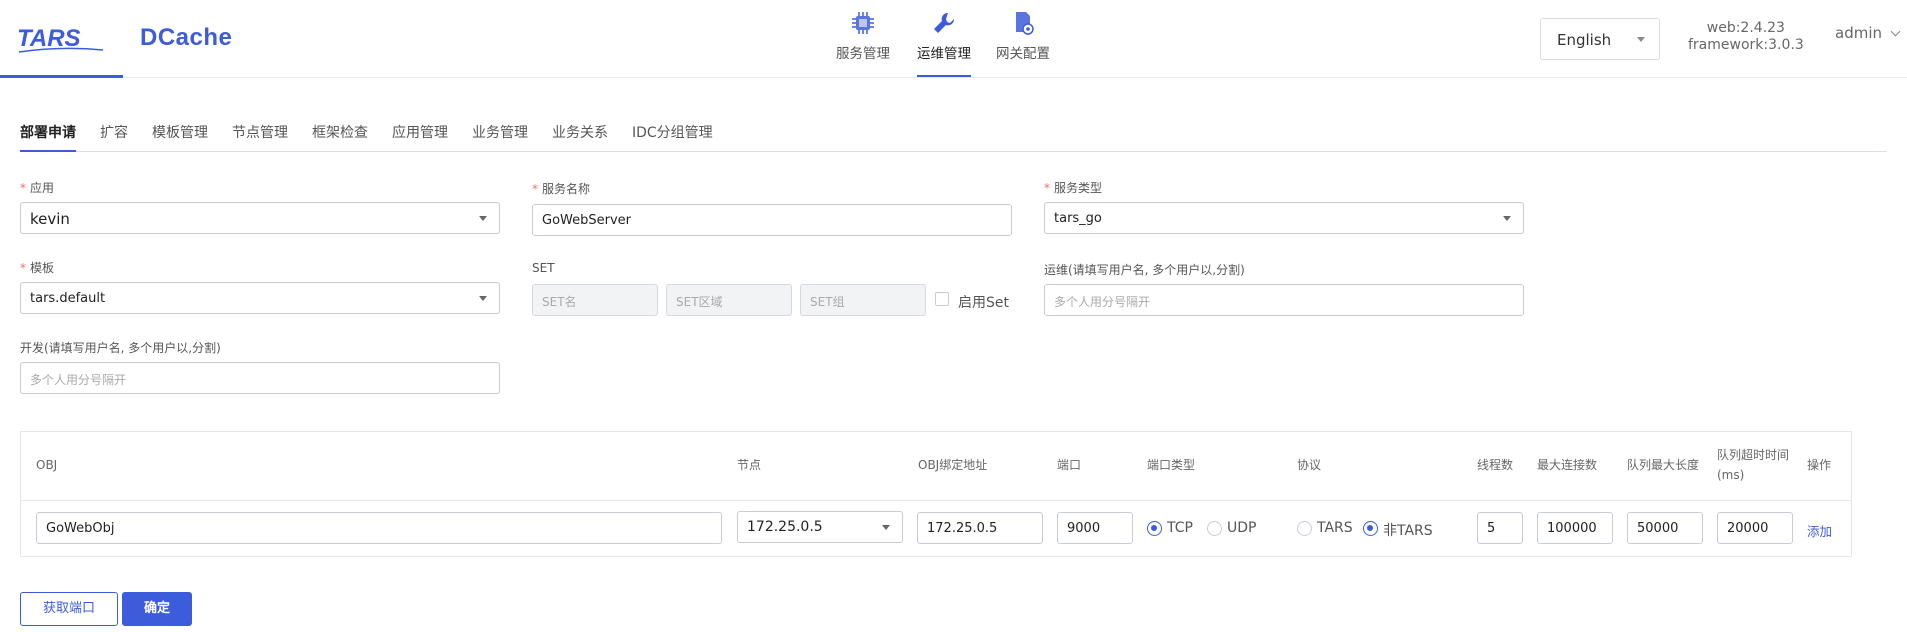 The height and width of the screenshot is (632, 1907). What do you see at coordinates (561, 189) in the screenshot?
I see `server-name-label: * 服务名称` at bounding box center [561, 189].